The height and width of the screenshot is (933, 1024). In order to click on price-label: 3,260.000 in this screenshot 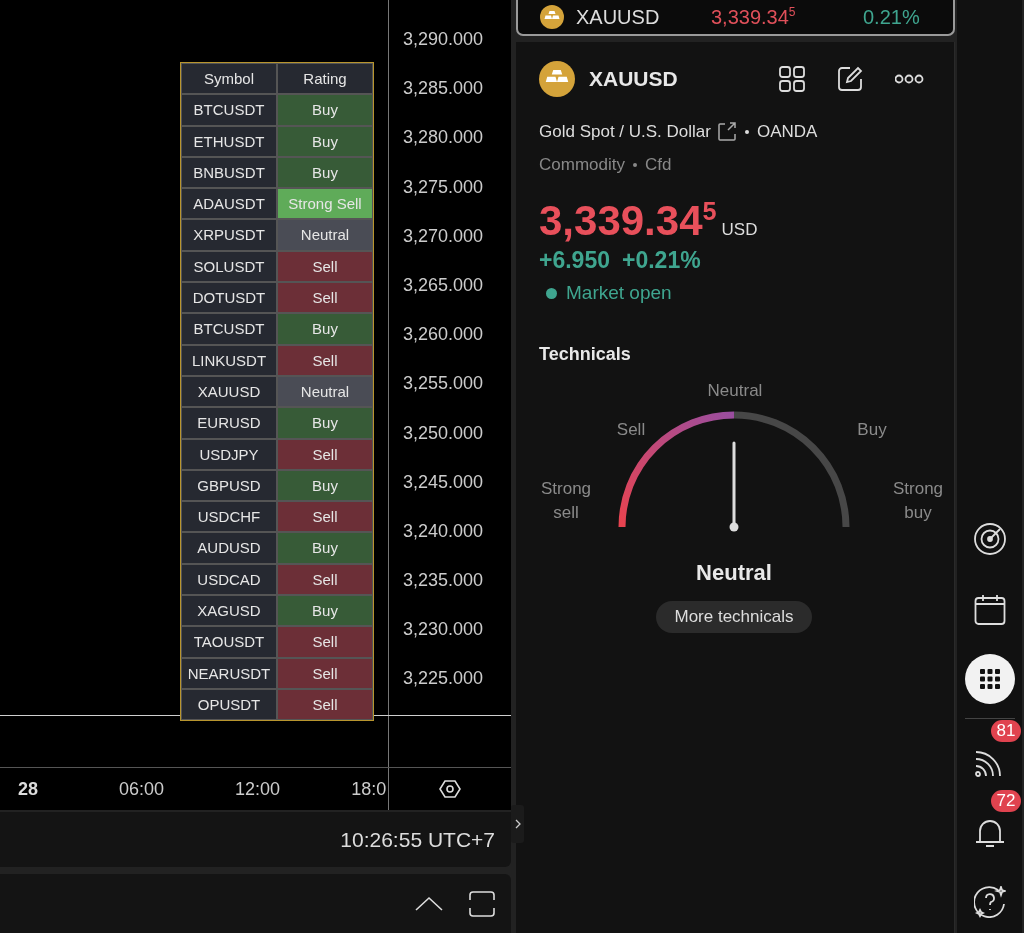, I will do `click(443, 335)`.